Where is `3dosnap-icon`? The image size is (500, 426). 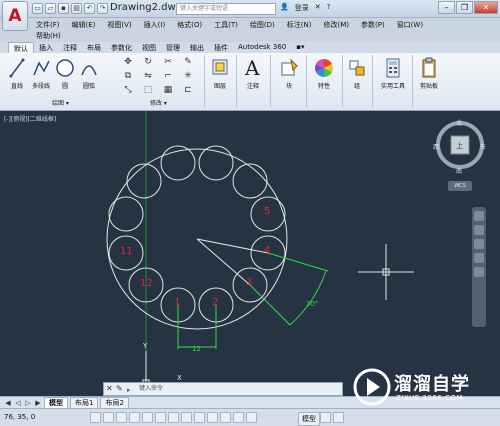 3dosnap-icon is located at coordinates (160, 417).